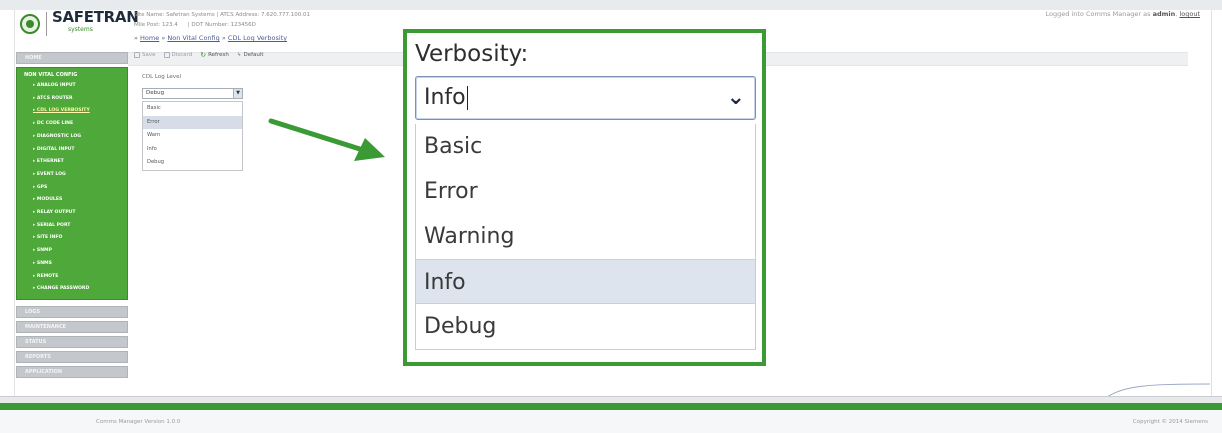  I want to click on sidebar-item-snmp: SNMP, so click(72, 251).